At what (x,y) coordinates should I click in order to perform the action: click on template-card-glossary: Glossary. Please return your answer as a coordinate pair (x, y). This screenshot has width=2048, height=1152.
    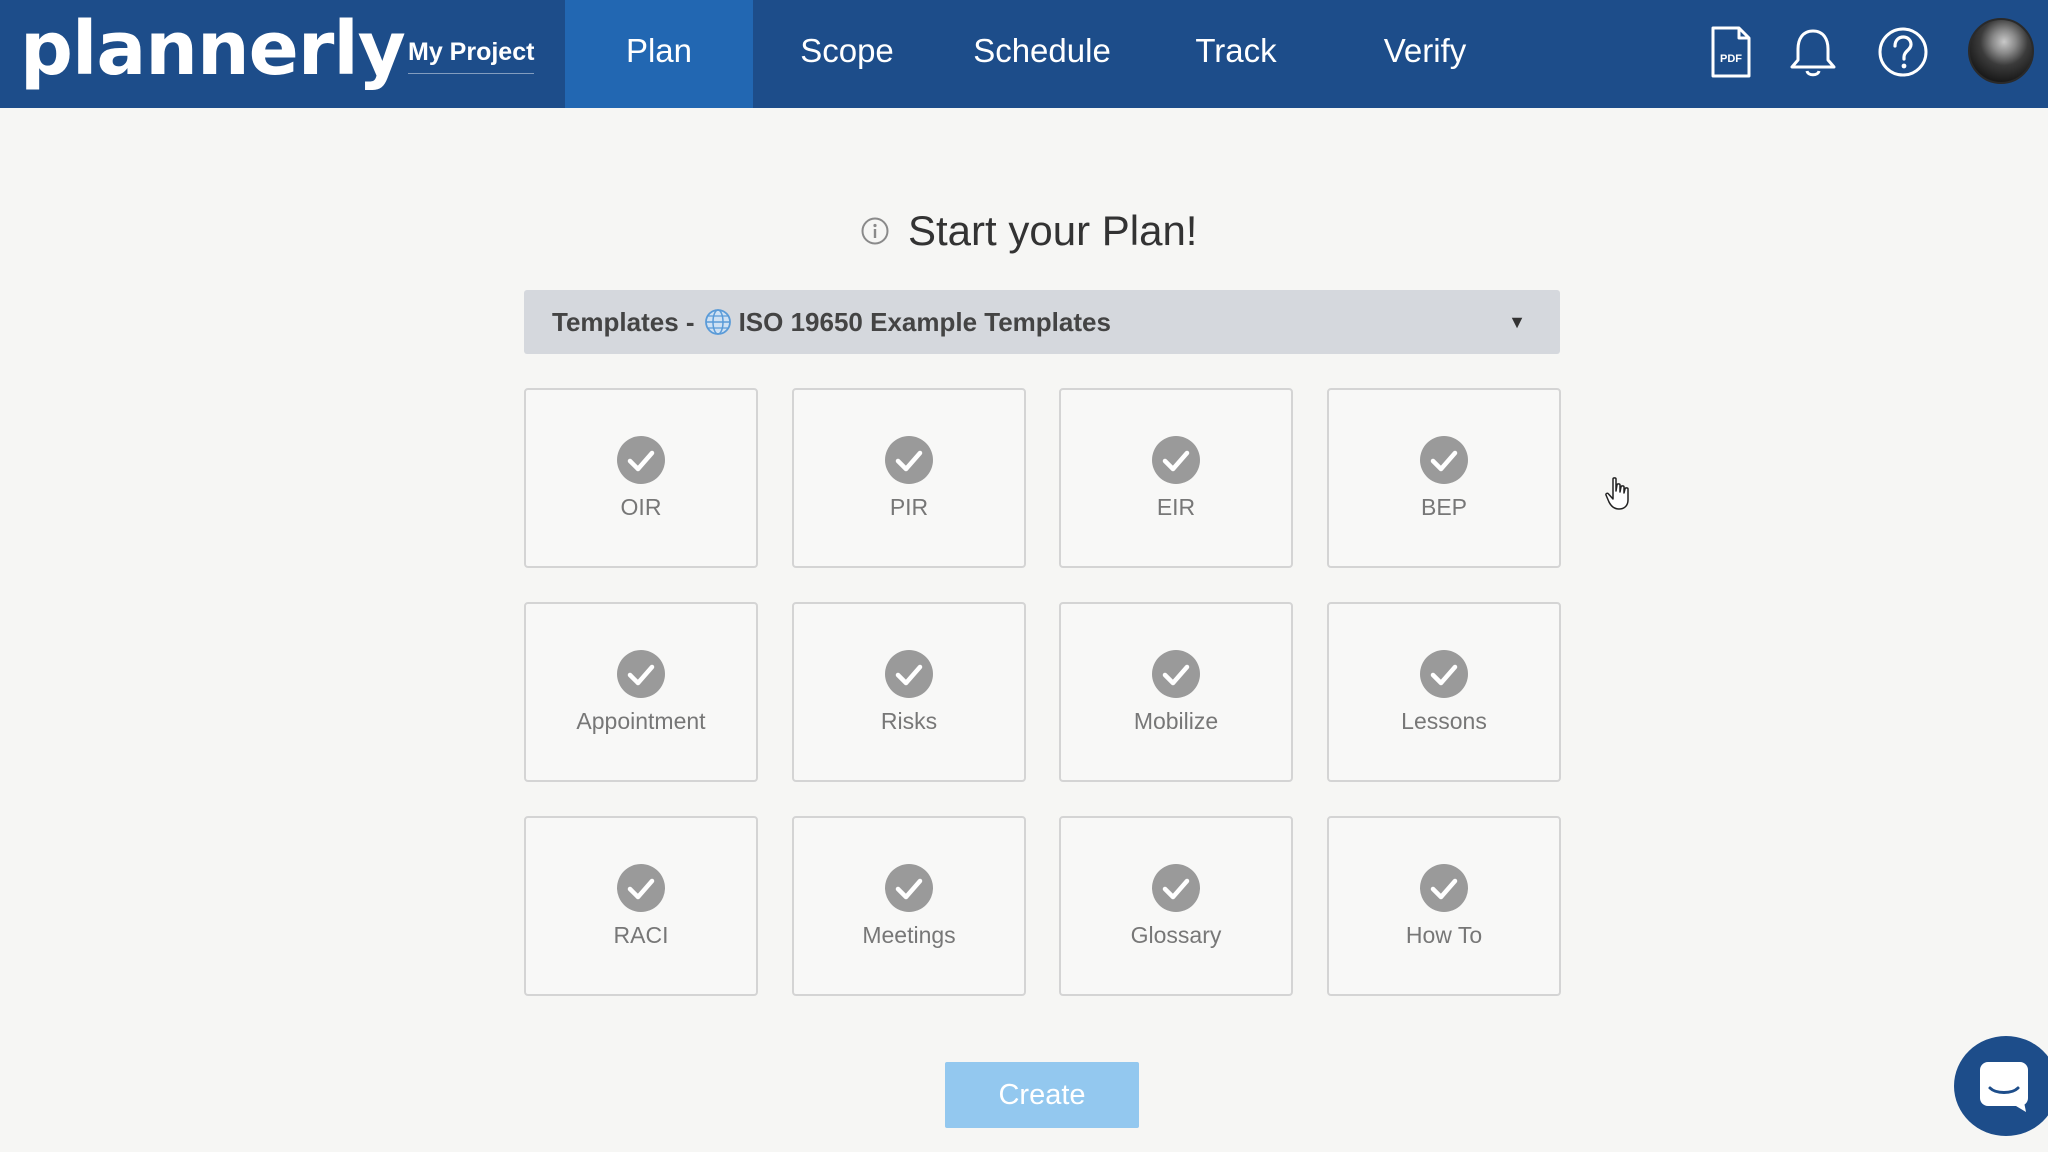
    Looking at the image, I should click on (1176, 906).